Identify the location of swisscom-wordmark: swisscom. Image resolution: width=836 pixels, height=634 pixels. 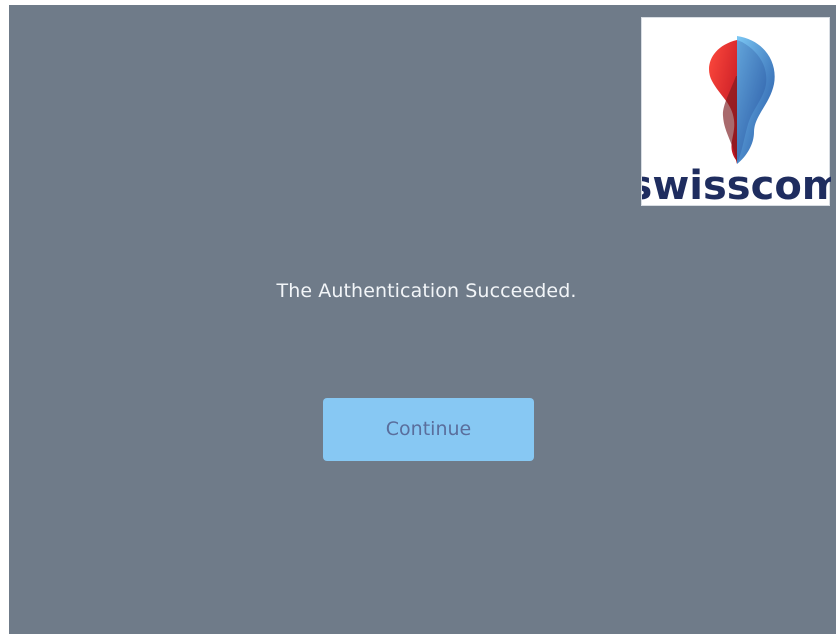
(736, 185).